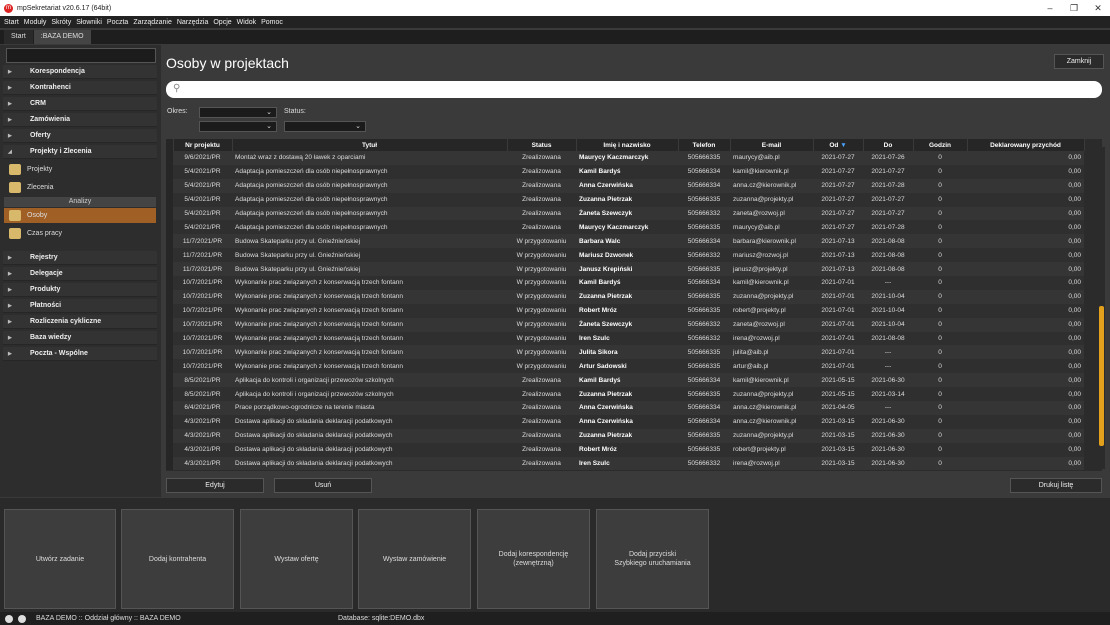  What do you see at coordinates (80, 354) in the screenshot?
I see `sidebar-item-poczta-wspolne: ▶ Poczta - Wspólne` at bounding box center [80, 354].